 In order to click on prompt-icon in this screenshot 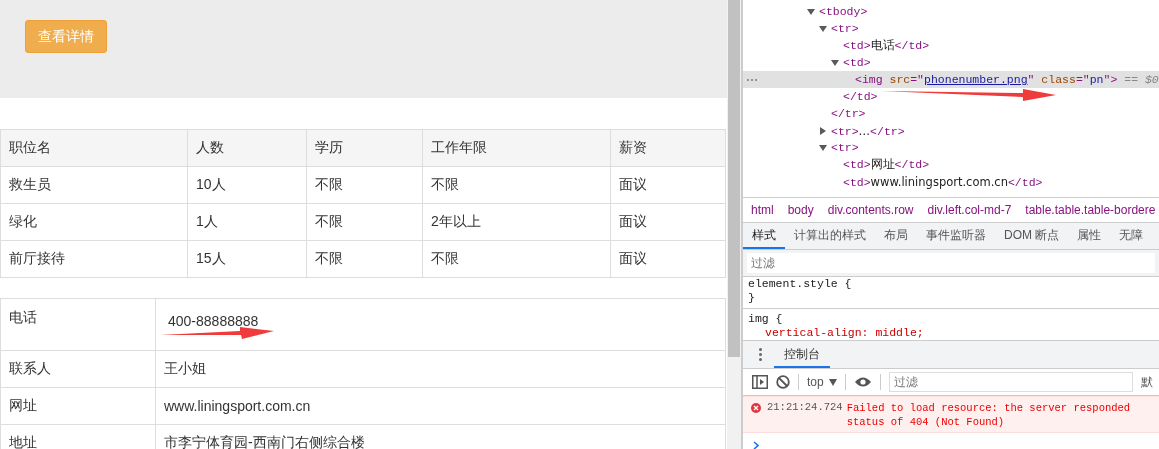, I will do `click(756, 445)`.